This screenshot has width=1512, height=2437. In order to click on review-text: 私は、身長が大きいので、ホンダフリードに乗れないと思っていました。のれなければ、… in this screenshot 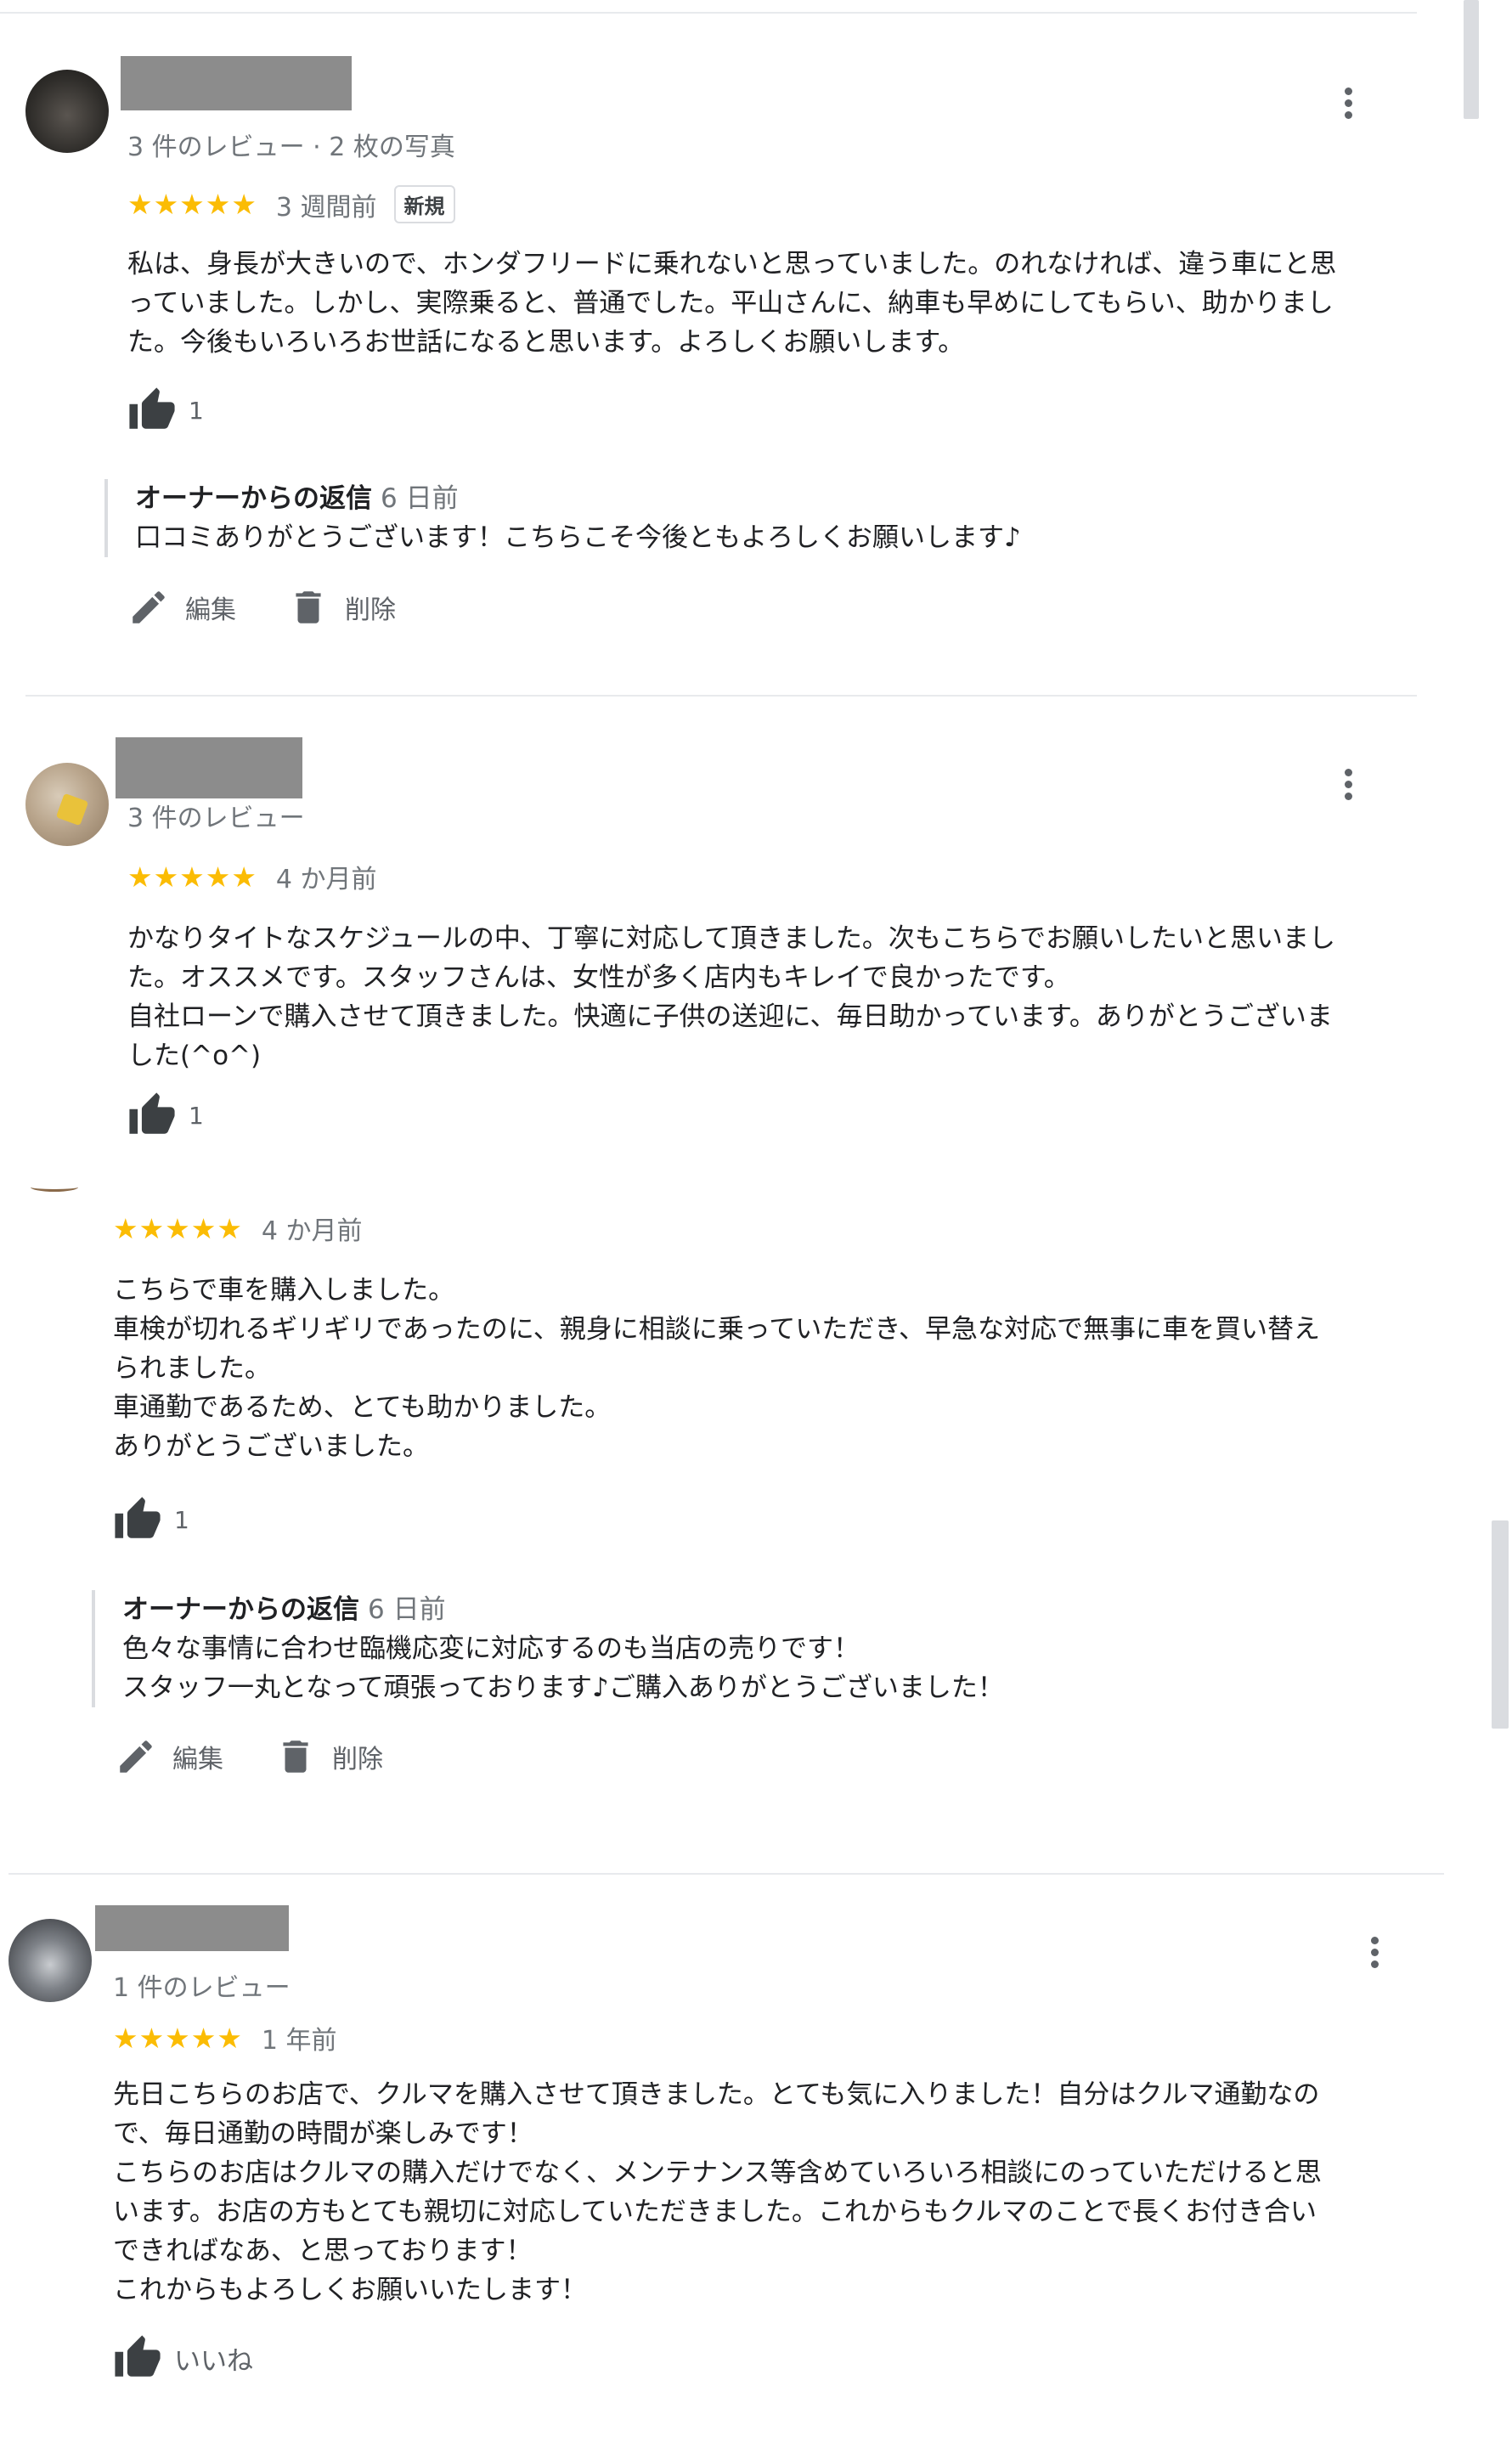, I will do `click(732, 303)`.